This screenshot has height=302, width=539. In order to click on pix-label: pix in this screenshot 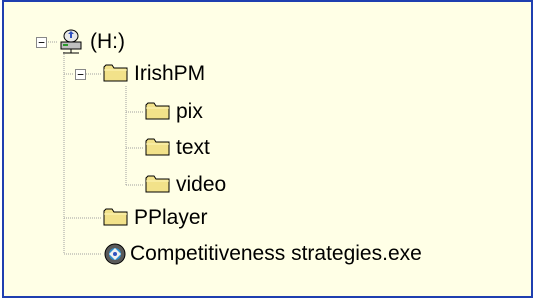, I will do `click(189, 111)`.